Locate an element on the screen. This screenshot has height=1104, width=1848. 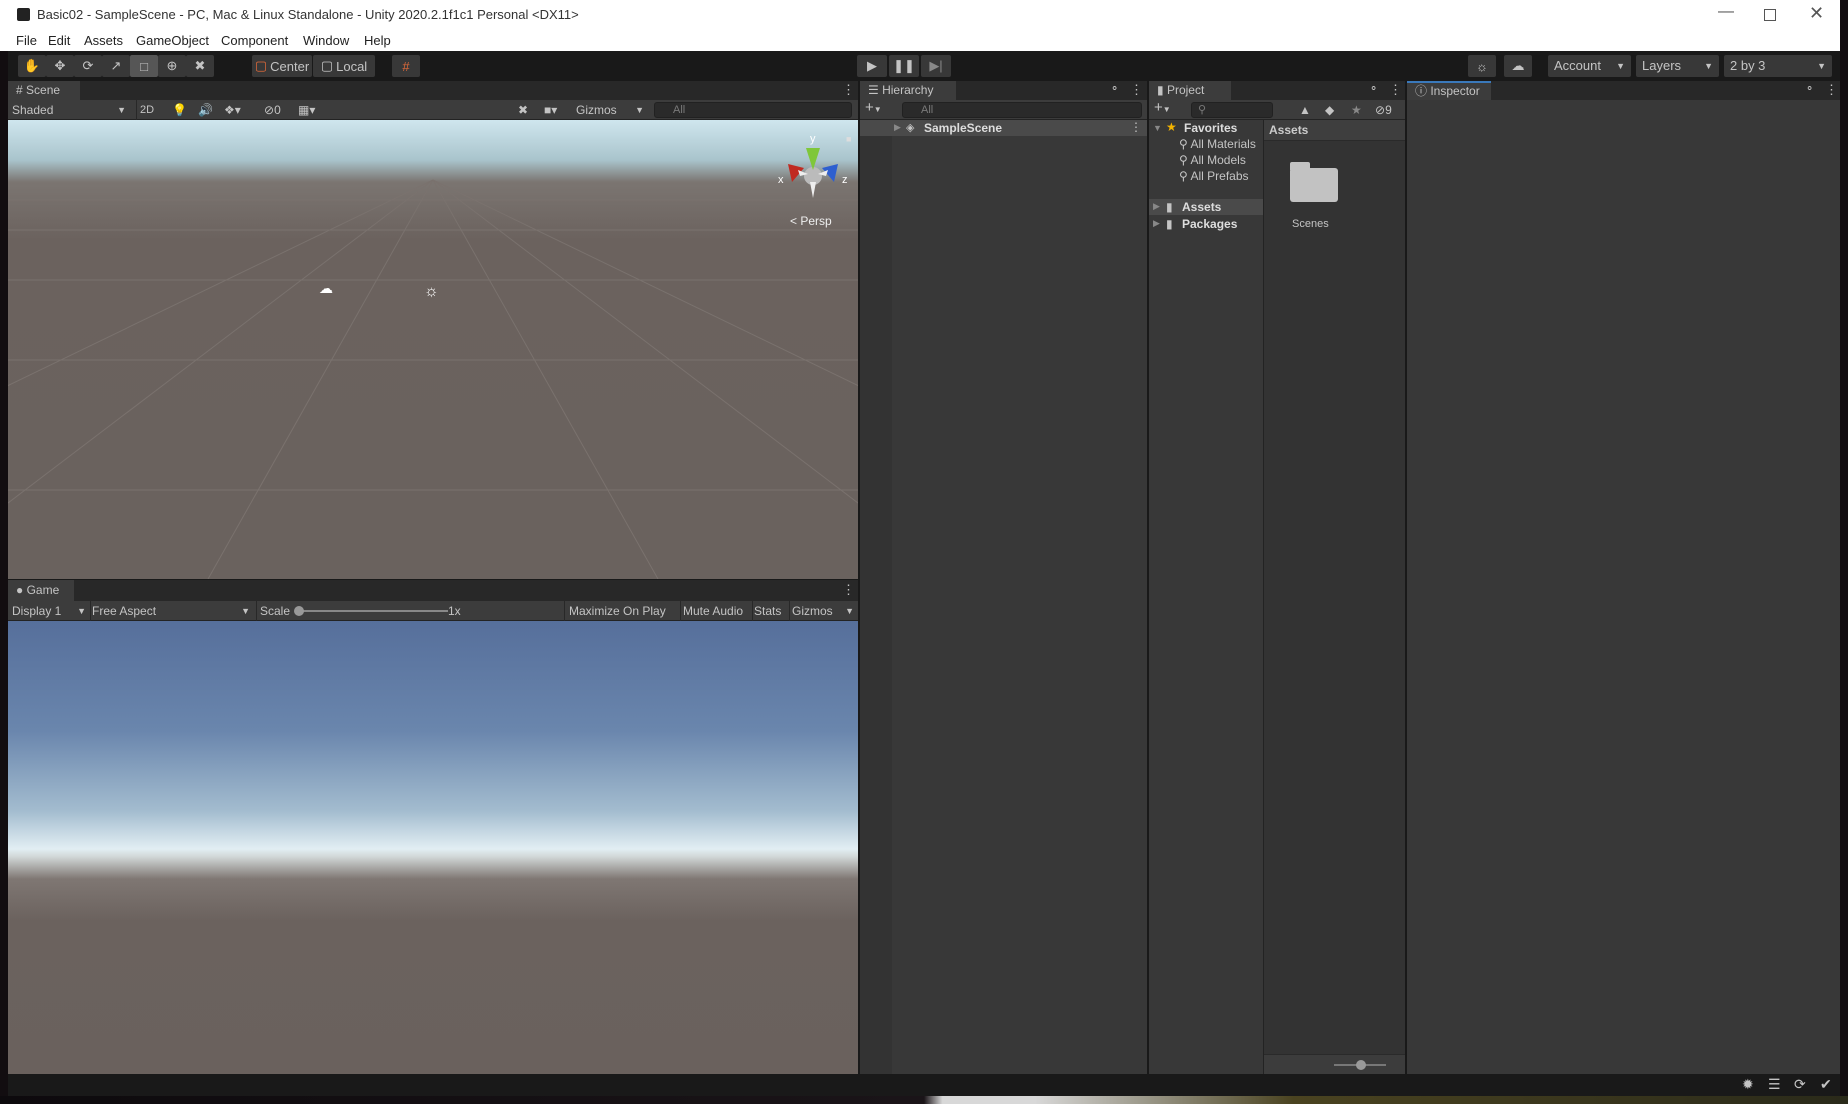
pivot-local-button: ▢ Local is located at coordinates (344, 66).